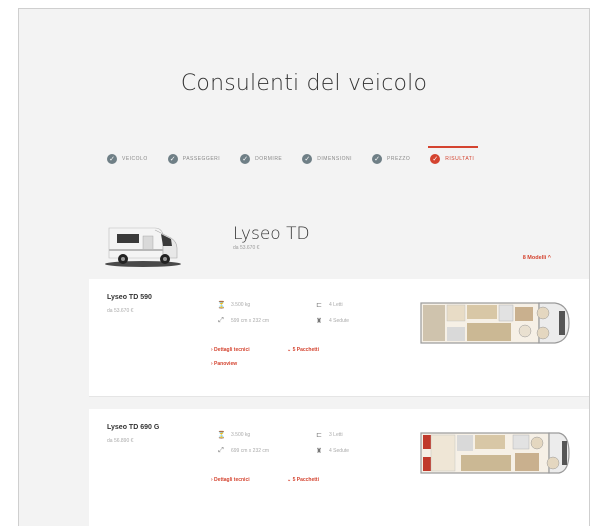 This screenshot has height=526, width=608. What do you see at coordinates (120, 311) in the screenshot?
I see `model-price: da 53.670 €` at bounding box center [120, 311].